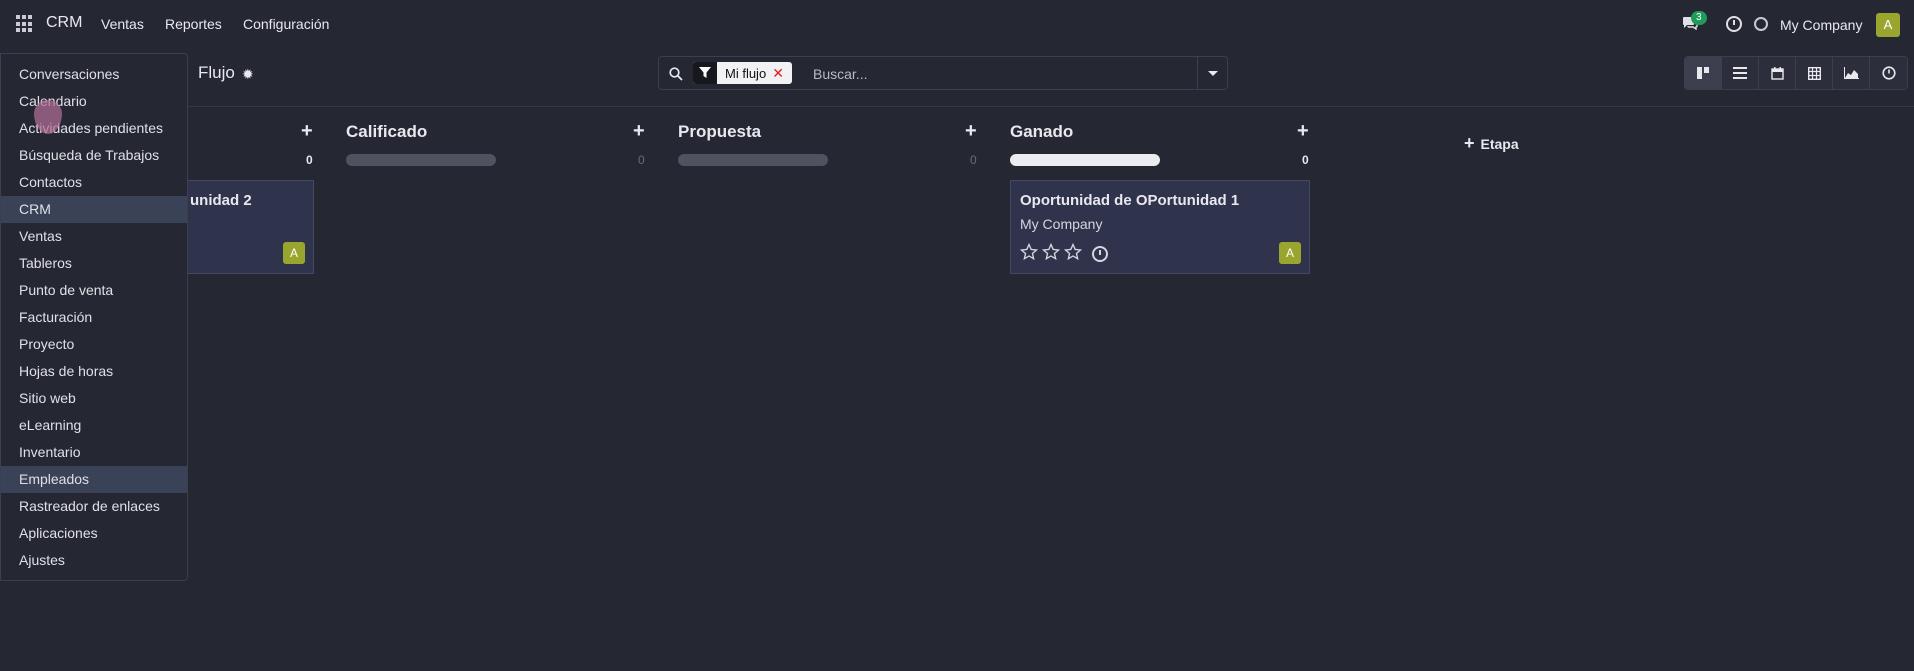 The height and width of the screenshot is (671, 1914). What do you see at coordinates (386, 132) in the screenshot?
I see `column-2-title: Calificado` at bounding box center [386, 132].